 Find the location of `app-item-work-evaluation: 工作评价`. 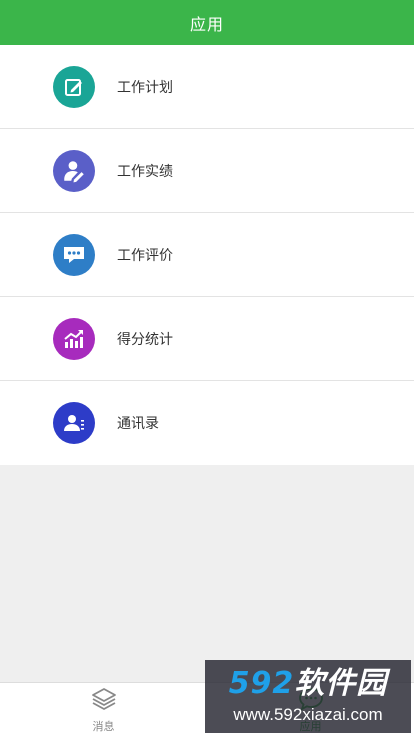

app-item-work-evaluation: 工作评价 is located at coordinates (207, 255).